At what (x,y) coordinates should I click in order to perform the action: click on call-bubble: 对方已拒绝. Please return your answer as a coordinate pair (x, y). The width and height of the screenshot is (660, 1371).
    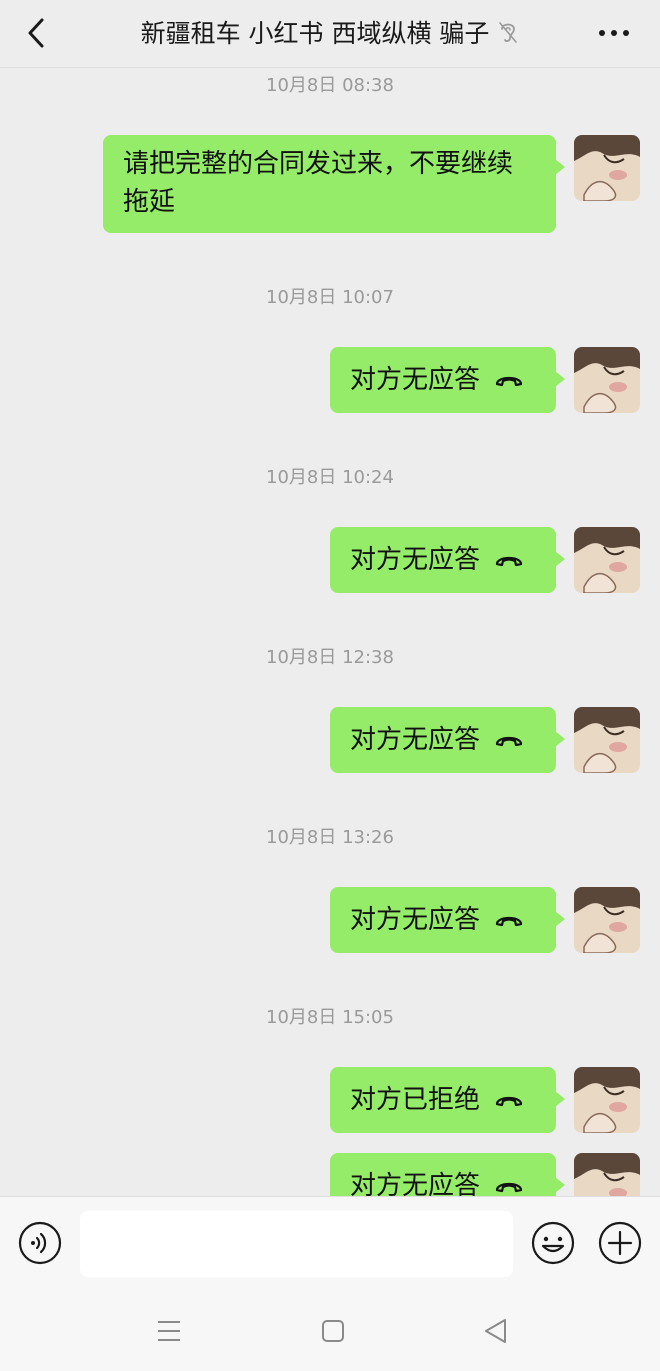
    Looking at the image, I should click on (447, 1100).